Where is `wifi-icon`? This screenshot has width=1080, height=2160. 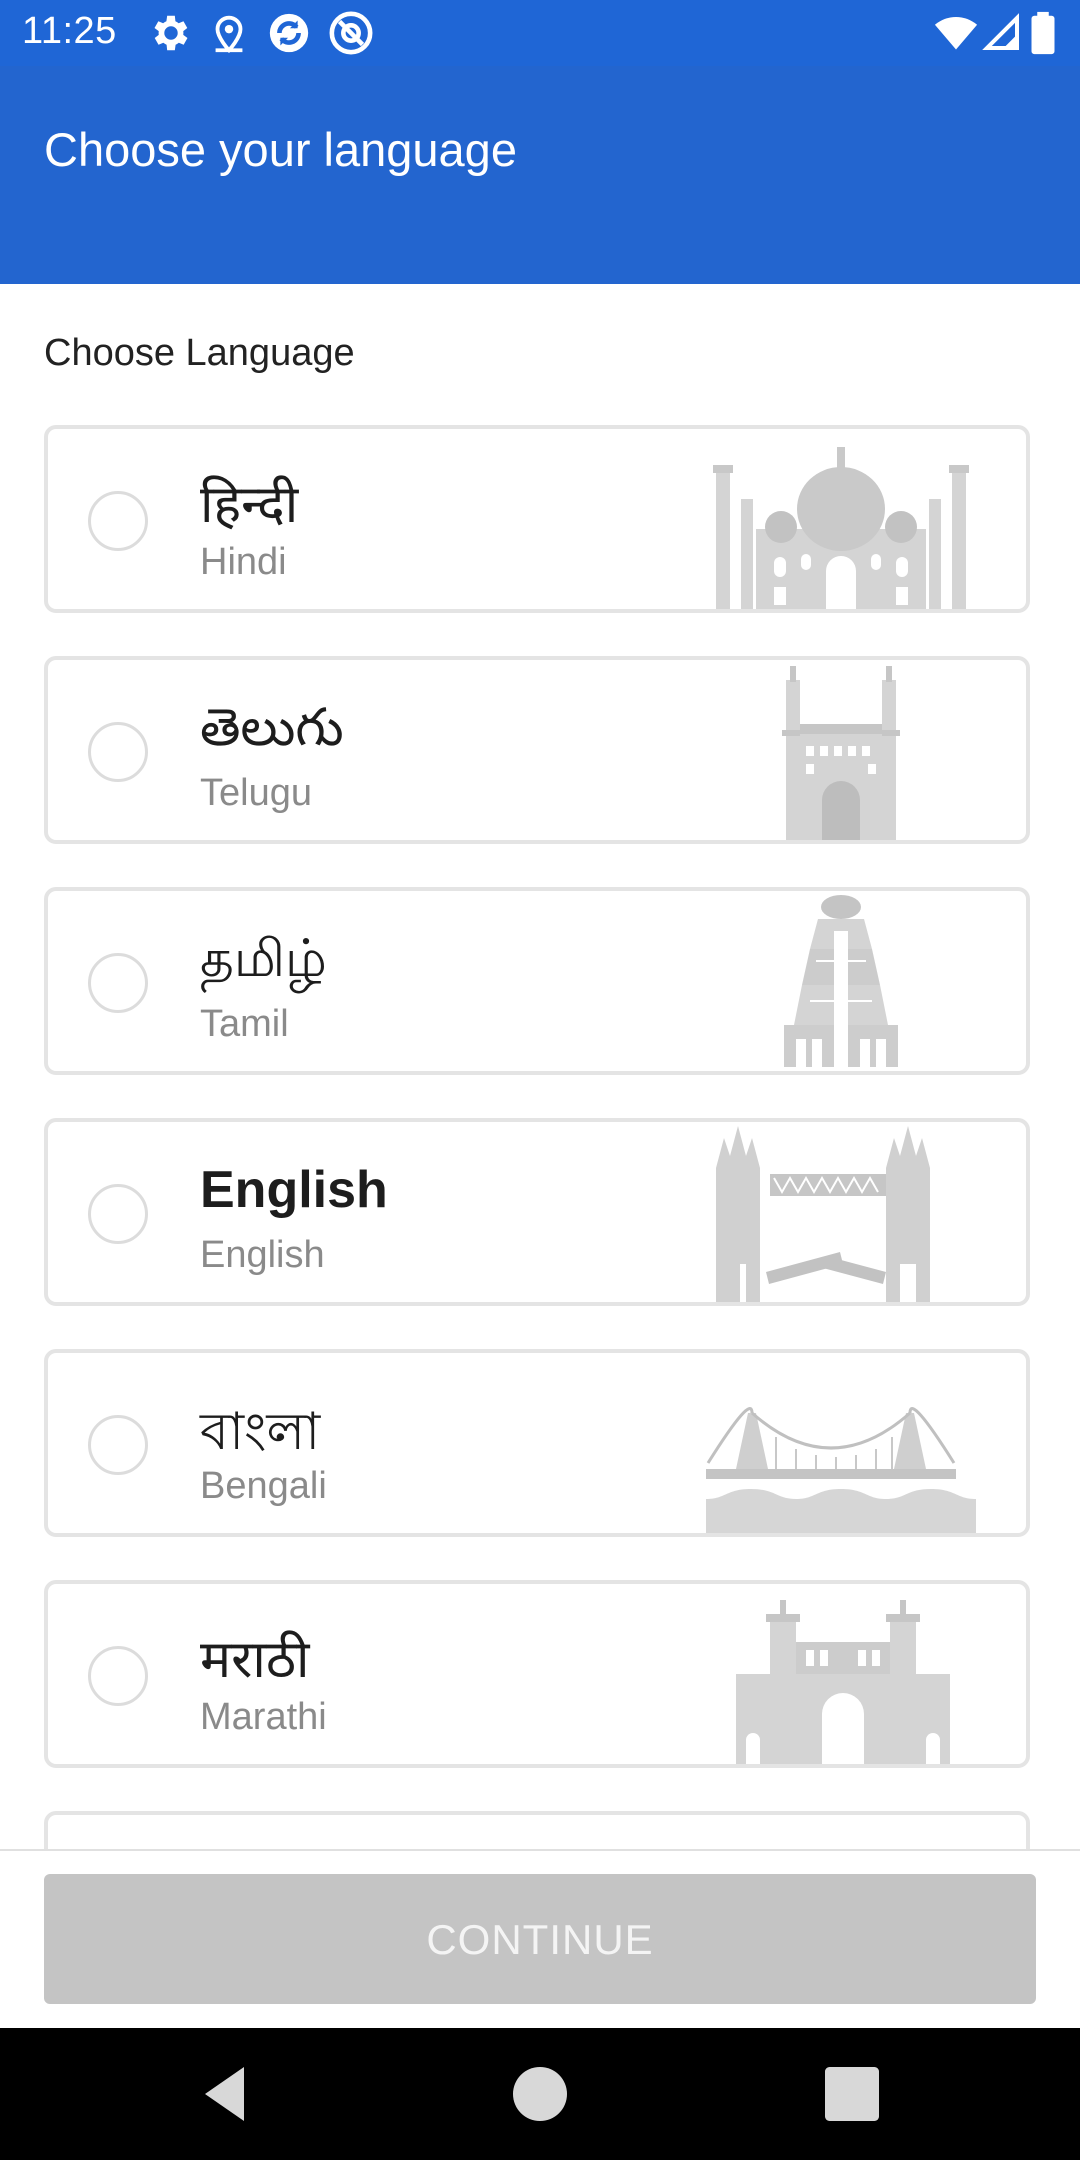 wifi-icon is located at coordinates (956, 33).